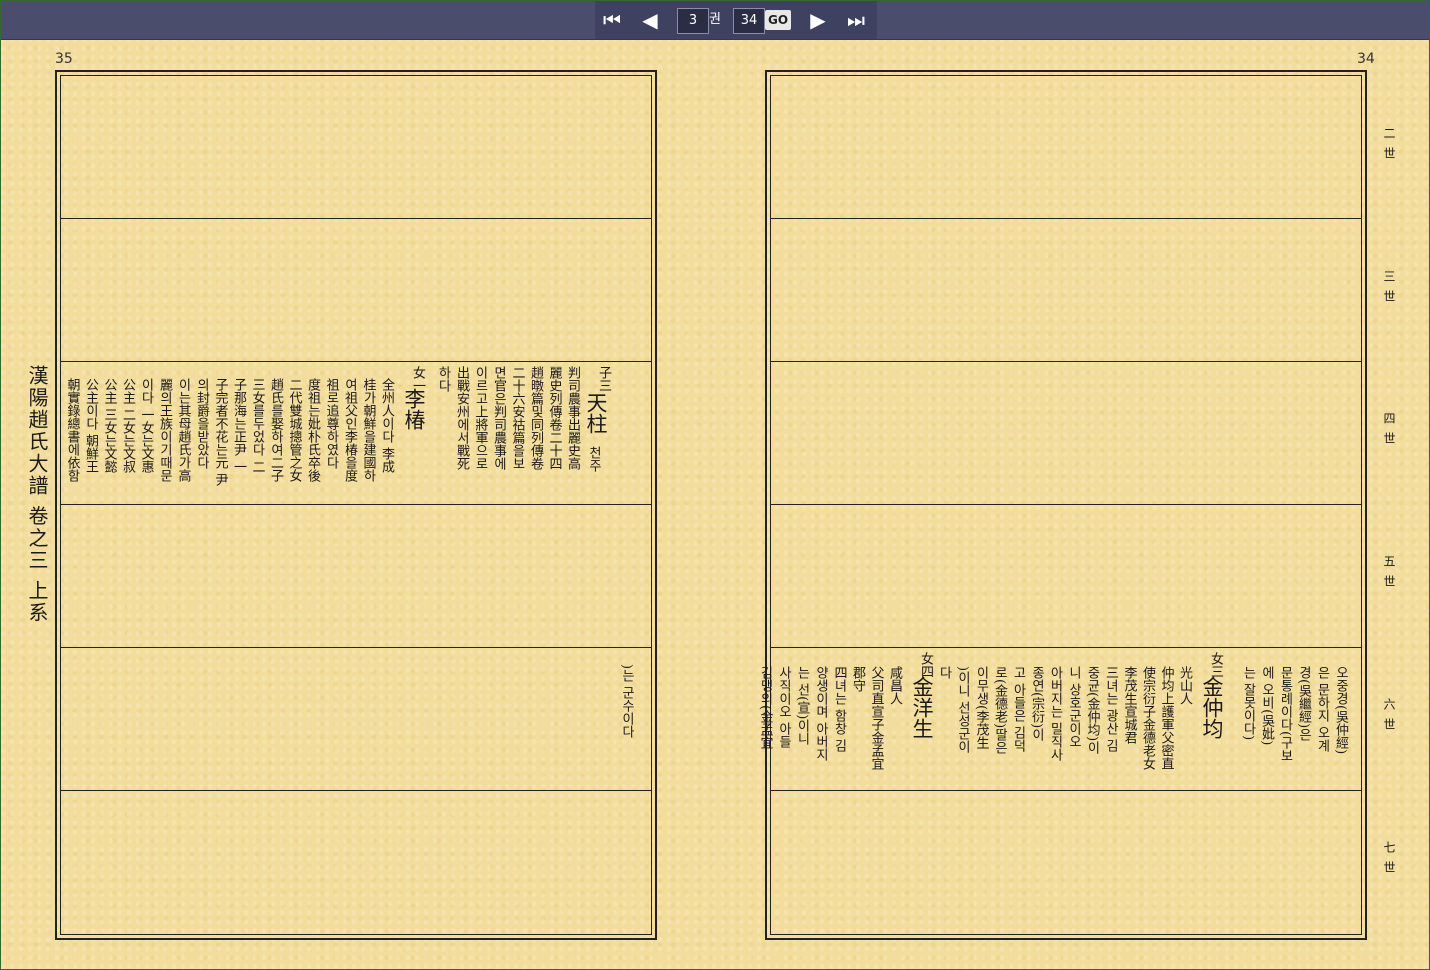 This screenshot has height=970, width=1430. Describe the element at coordinates (1340, 710) in the screenshot. I see `text-line: 오중경(吳仲經)` at that location.